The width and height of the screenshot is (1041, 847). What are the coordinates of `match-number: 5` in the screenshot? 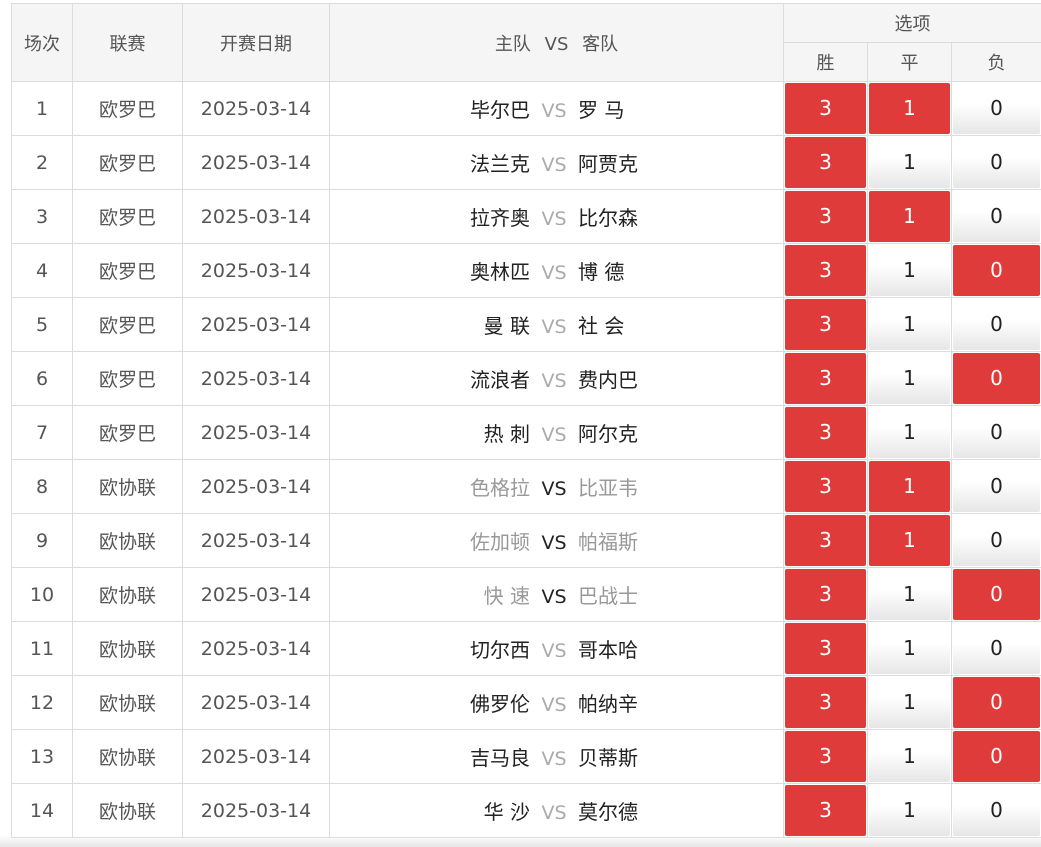 It's located at (42, 324).